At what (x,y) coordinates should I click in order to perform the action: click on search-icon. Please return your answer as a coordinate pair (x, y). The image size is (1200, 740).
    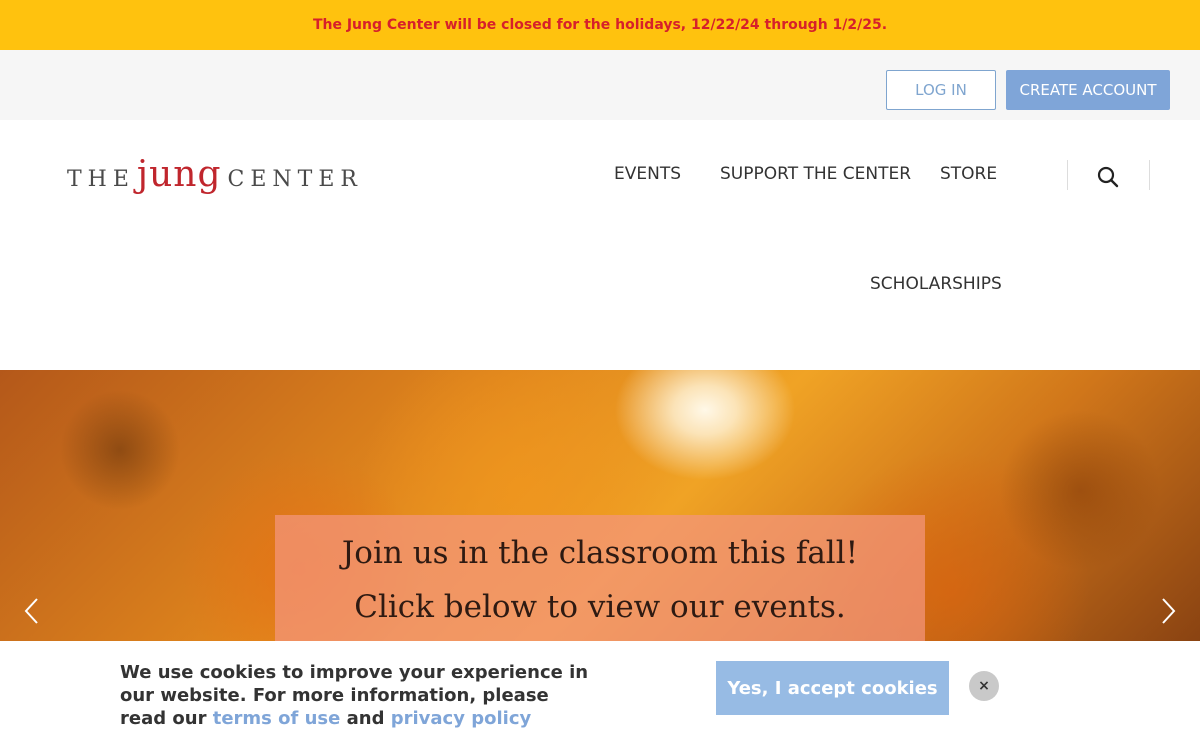
    Looking at the image, I should click on (1108, 177).